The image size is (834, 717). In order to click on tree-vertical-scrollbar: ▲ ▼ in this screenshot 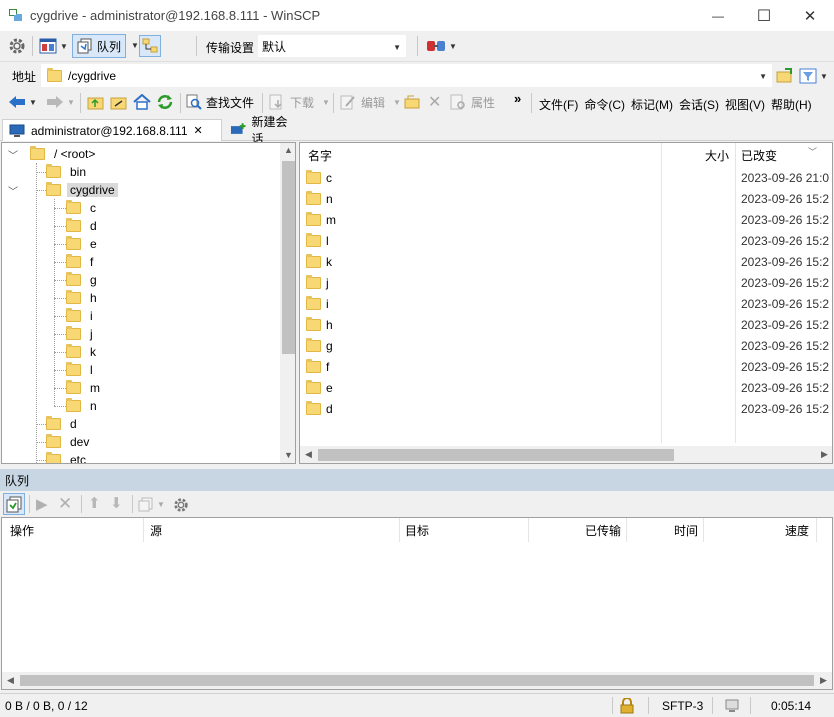, I will do `click(287, 303)`.